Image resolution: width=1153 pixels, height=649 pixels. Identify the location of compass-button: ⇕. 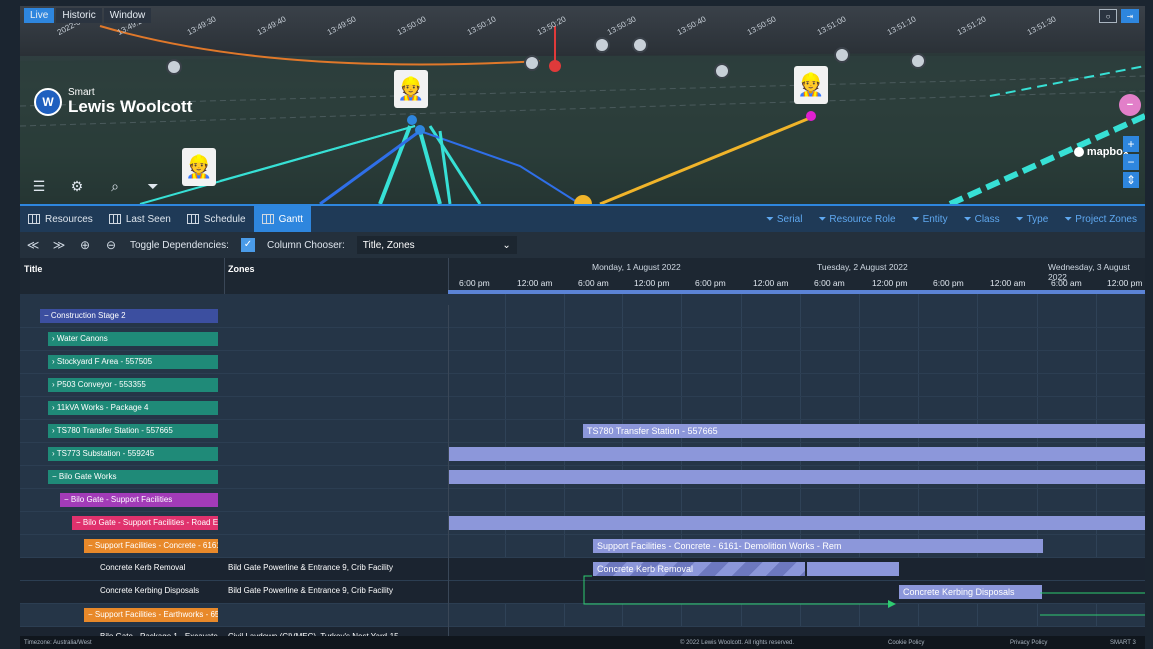
(1131, 180).